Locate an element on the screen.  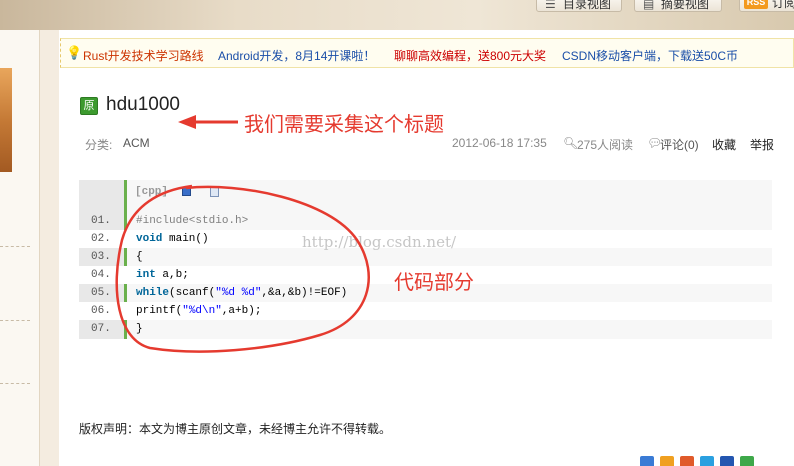
favorite-link: 收藏 is located at coordinates (724, 144).